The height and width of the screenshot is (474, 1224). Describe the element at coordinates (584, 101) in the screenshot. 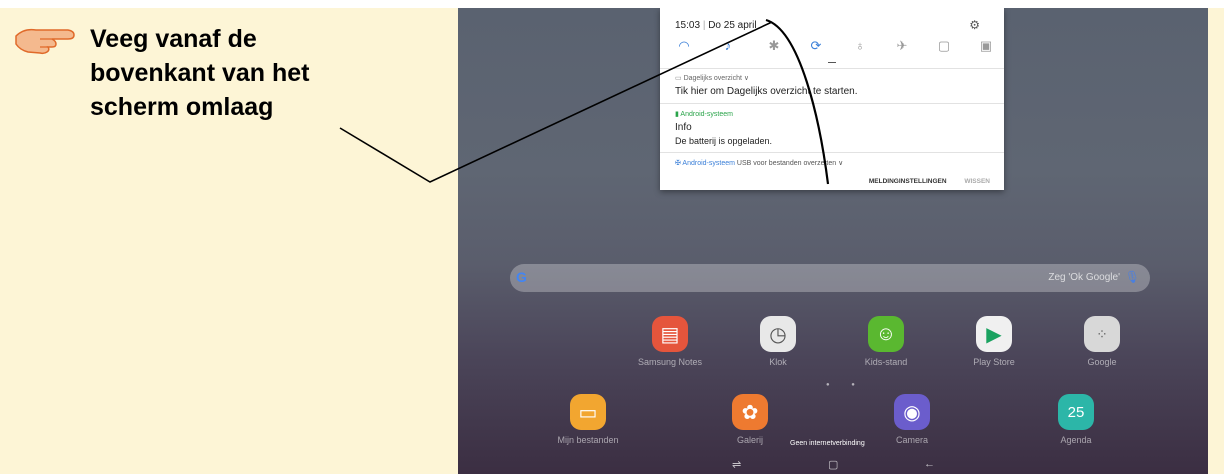

I see `swipe-arrow-annotation` at that location.